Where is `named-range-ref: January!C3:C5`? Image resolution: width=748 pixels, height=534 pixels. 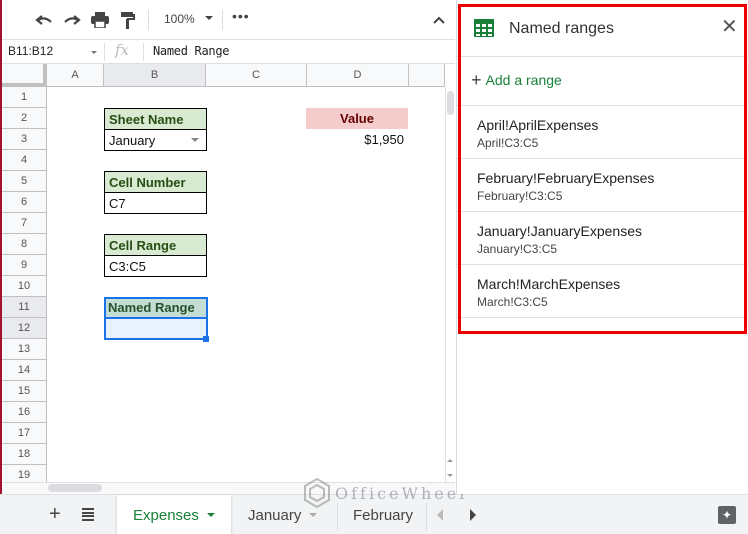 named-range-ref: January!C3:C5 is located at coordinates (517, 249).